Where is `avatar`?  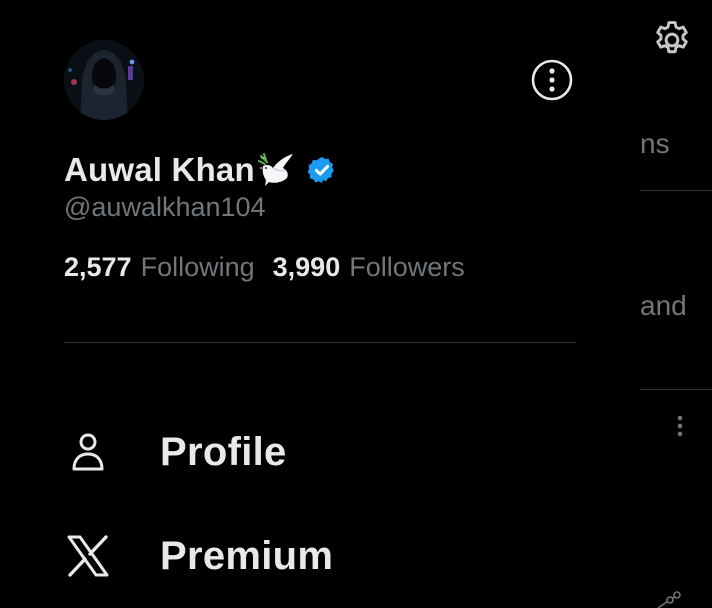 avatar is located at coordinates (104, 80).